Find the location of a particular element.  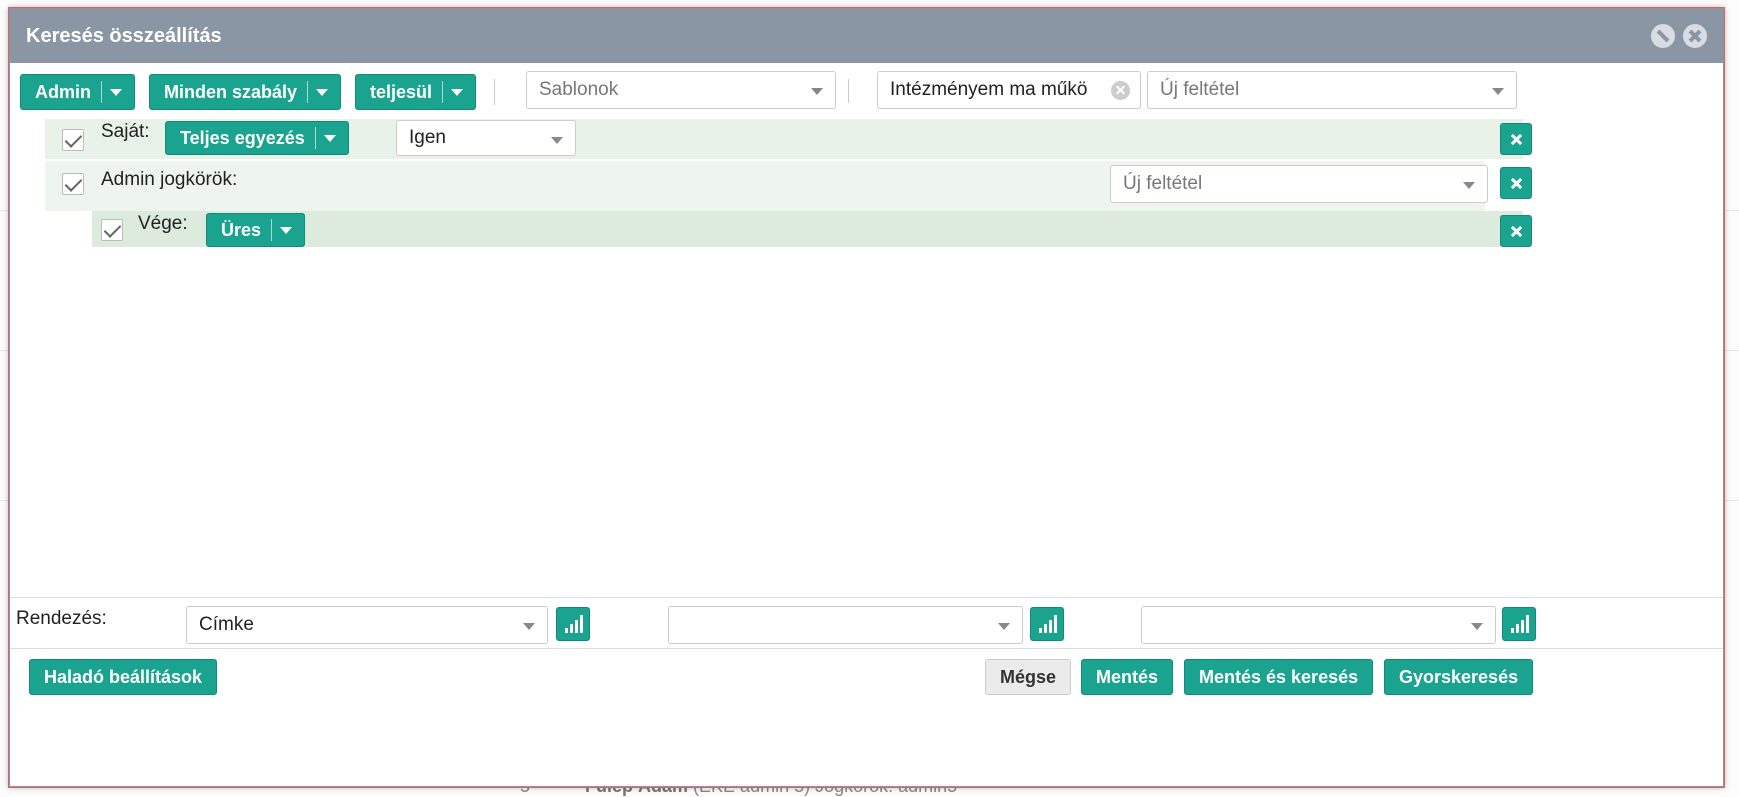

match-dropdown-button: teljesül is located at coordinates (416, 92).